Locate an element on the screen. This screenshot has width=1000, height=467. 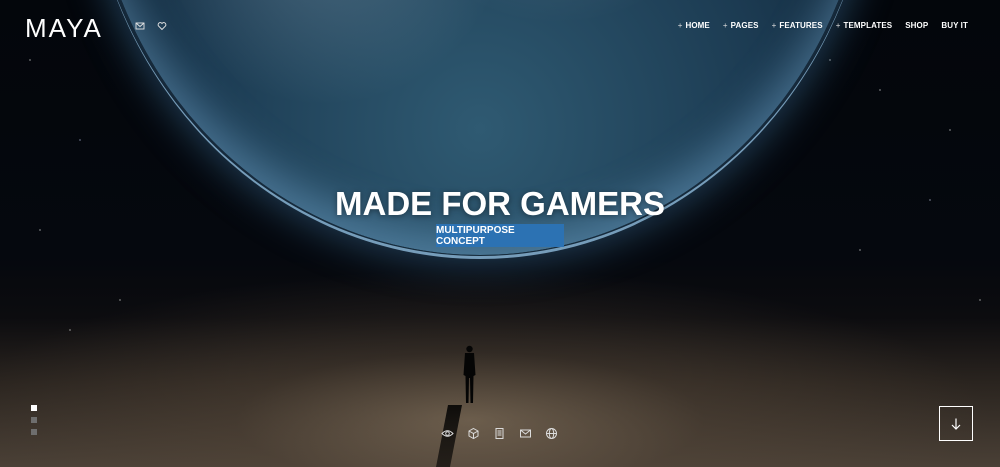
nav-item-label: FEATURES is located at coordinates (801, 25).